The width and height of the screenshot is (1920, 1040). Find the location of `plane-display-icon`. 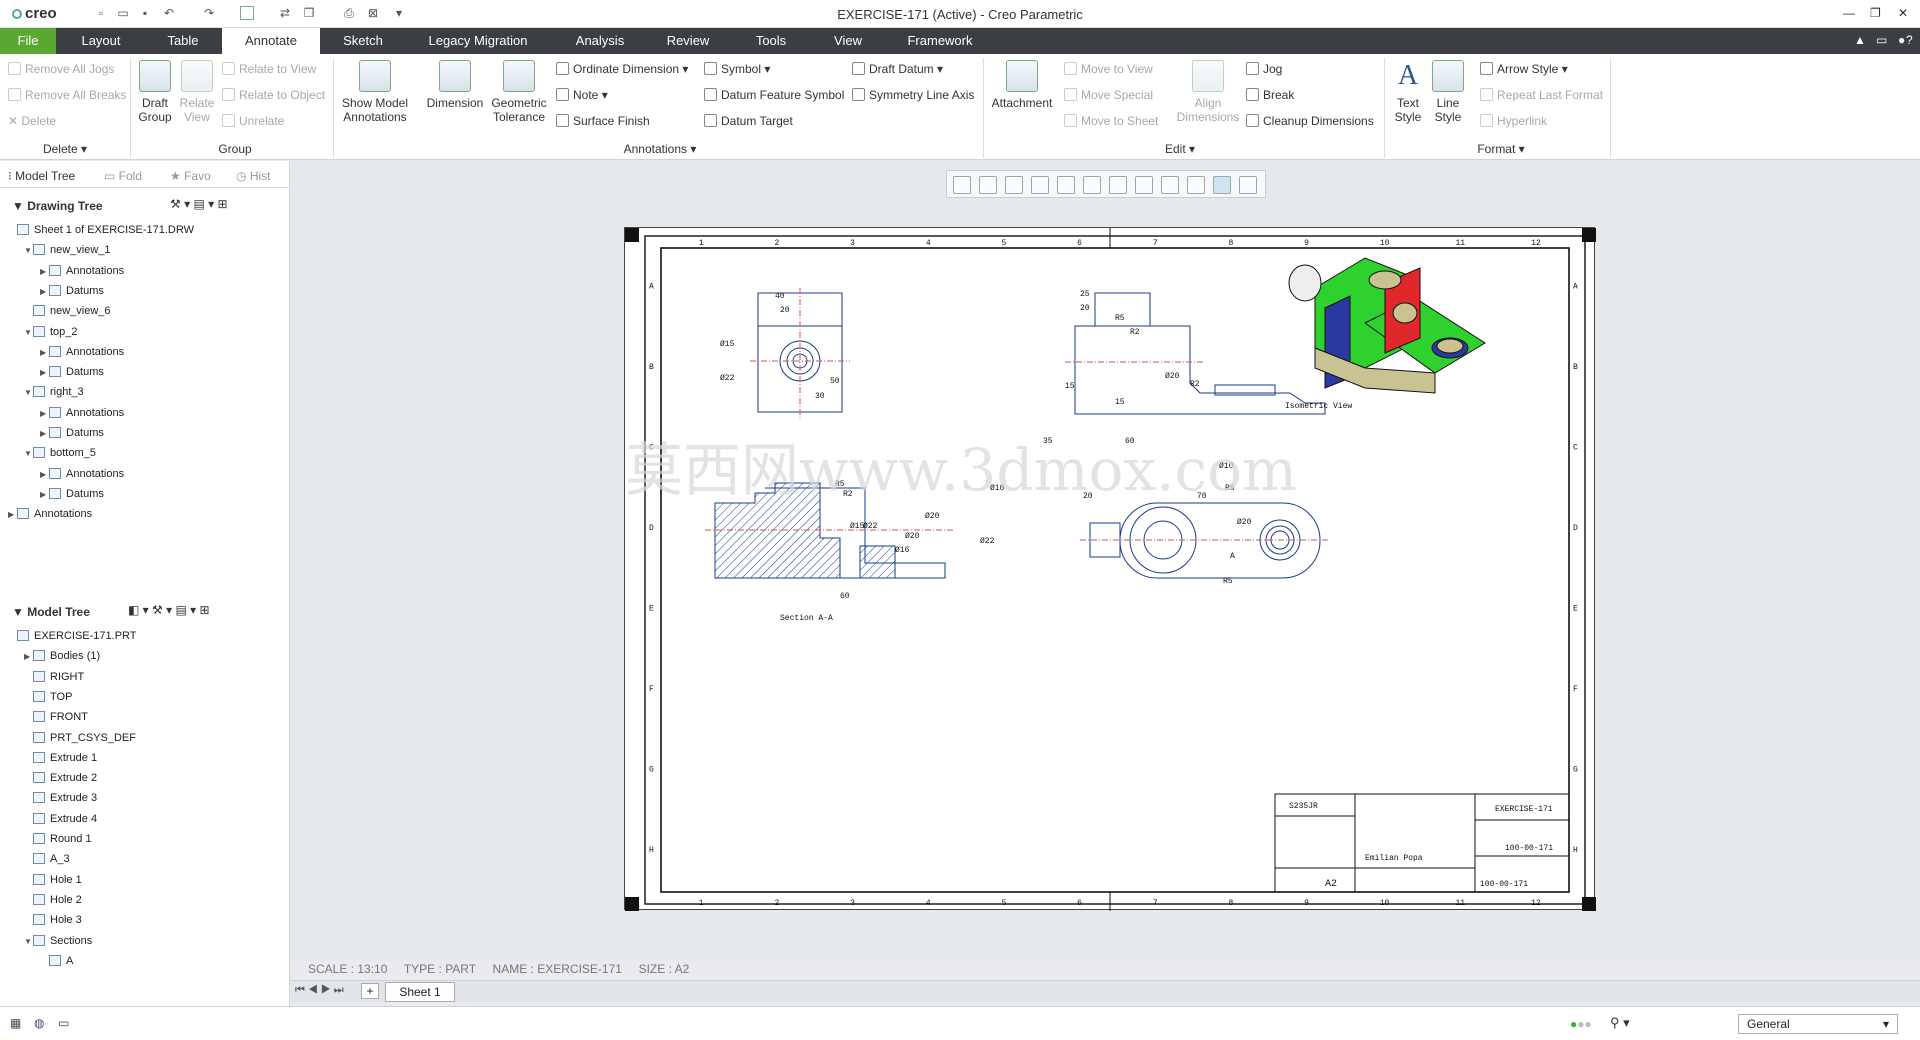

plane-display-icon is located at coordinates (1170, 185).